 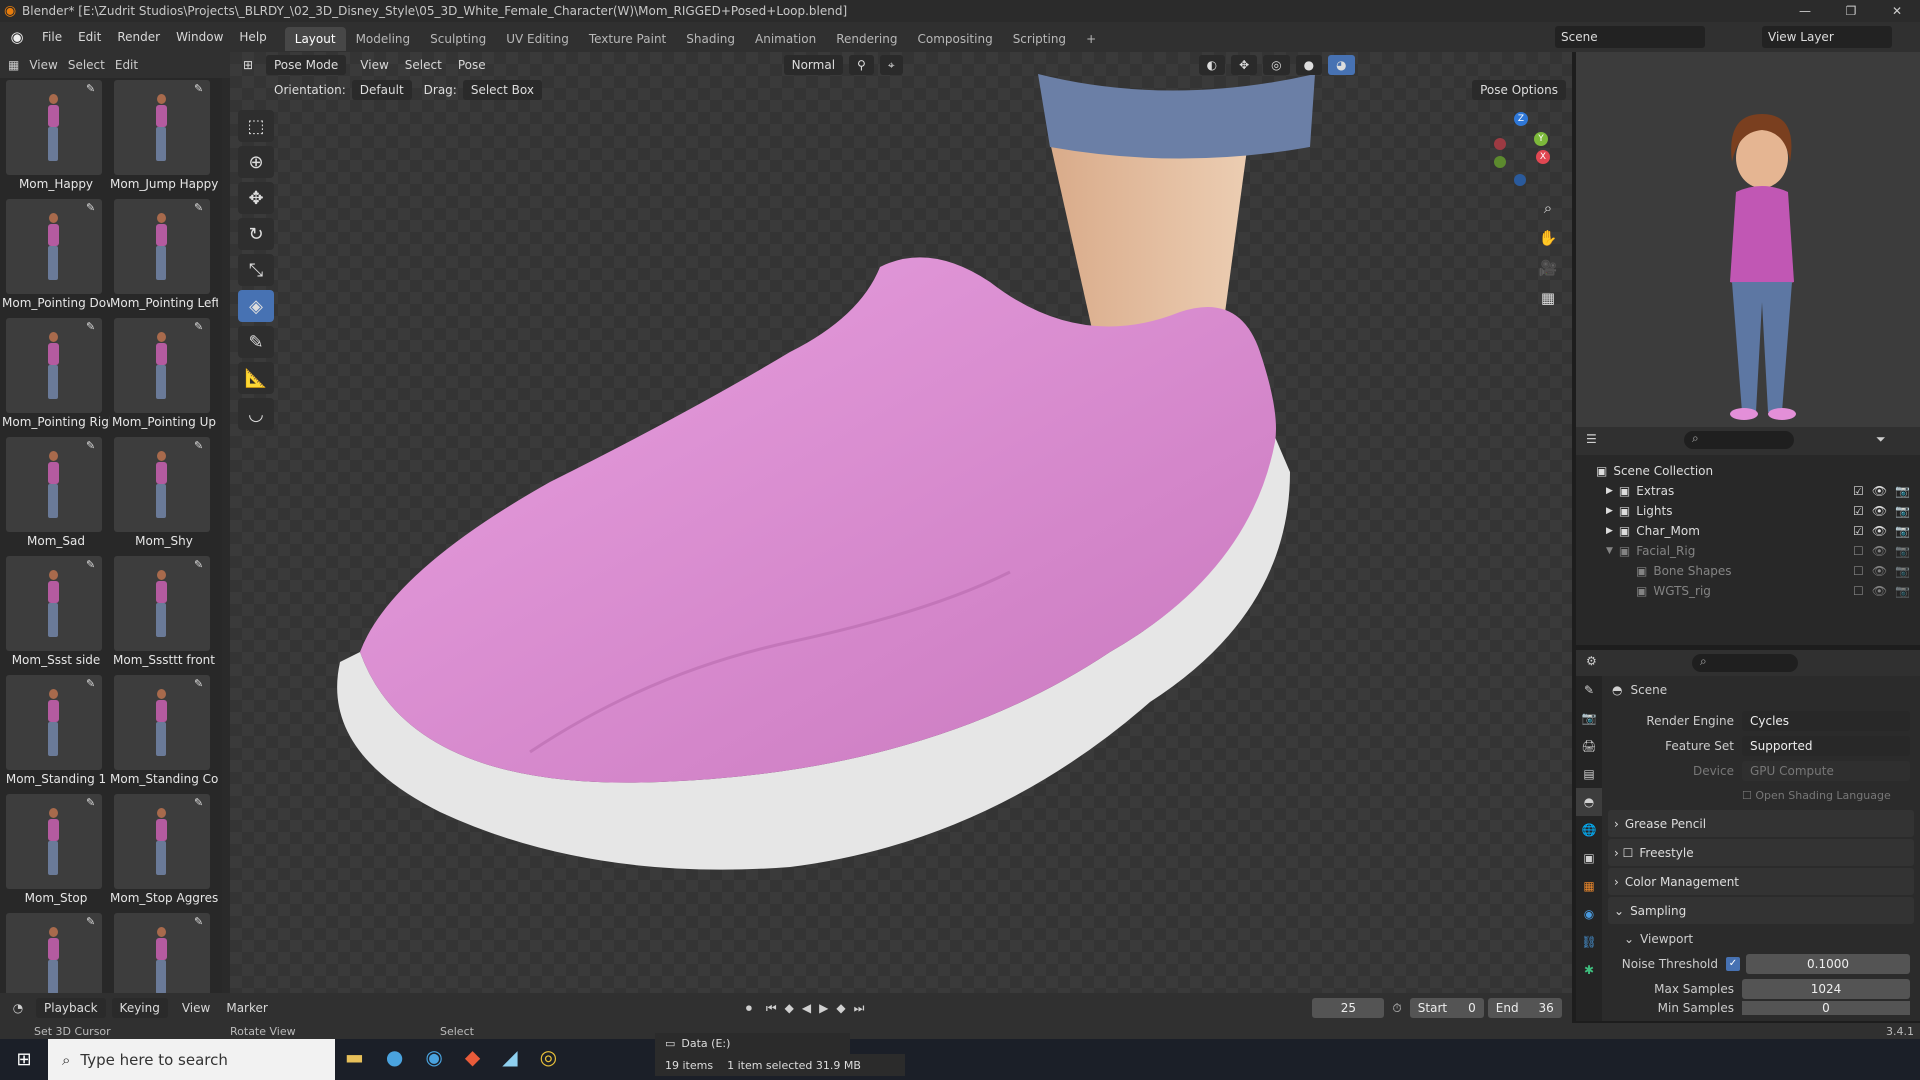 I want to click on tab-compositing: Compositing, so click(x=954, y=39).